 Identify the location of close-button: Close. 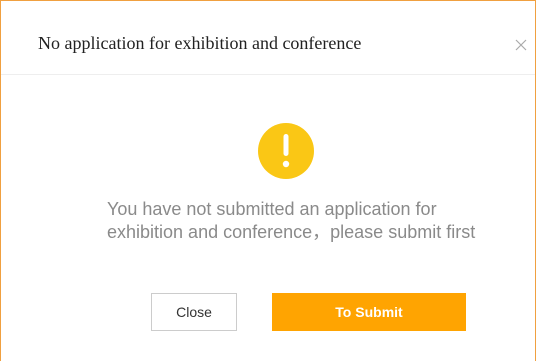
(194, 312).